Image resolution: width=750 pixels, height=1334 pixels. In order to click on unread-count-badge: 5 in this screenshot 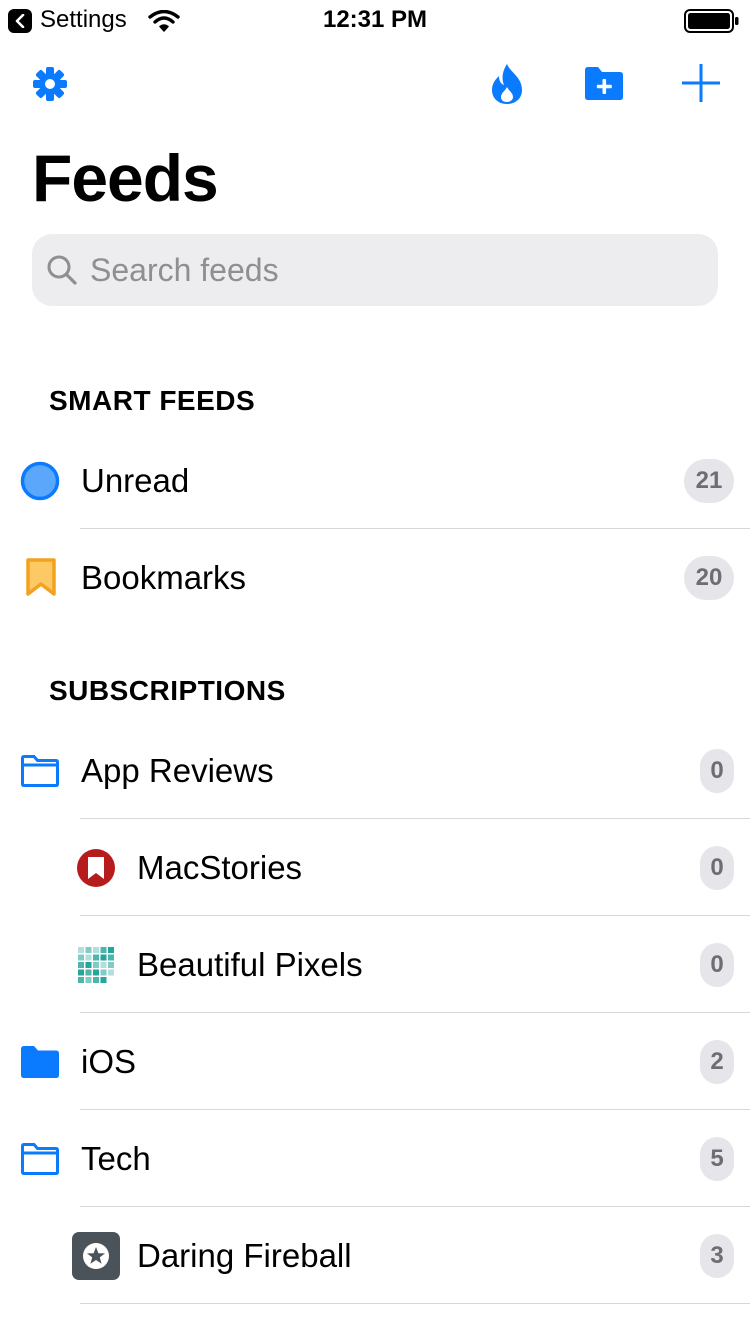, I will do `click(717, 1158)`.